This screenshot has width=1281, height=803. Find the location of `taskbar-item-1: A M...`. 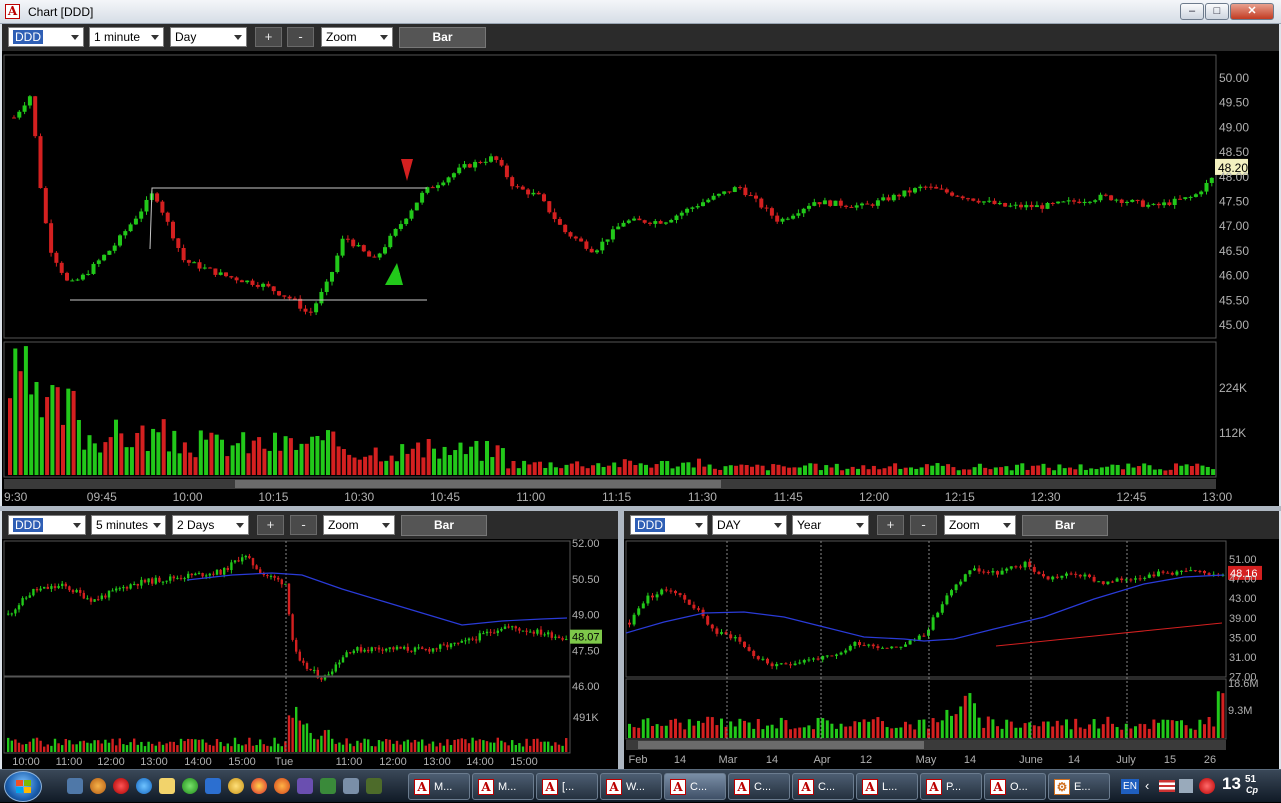

taskbar-item-1: A M... is located at coordinates (439, 786).